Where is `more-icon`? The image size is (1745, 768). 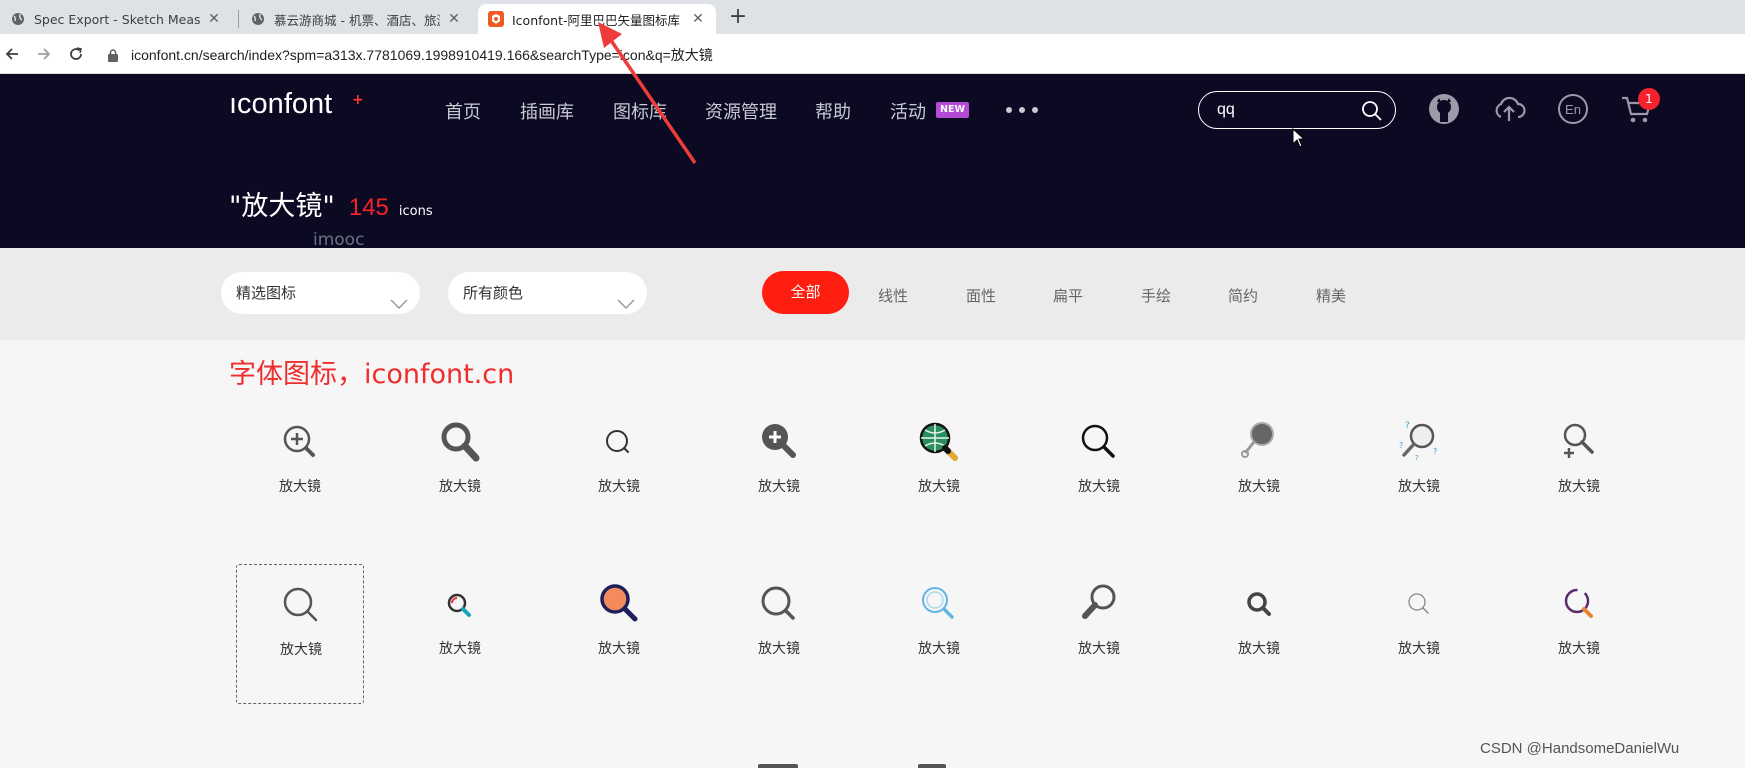 more-icon is located at coordinates (1022, 110).